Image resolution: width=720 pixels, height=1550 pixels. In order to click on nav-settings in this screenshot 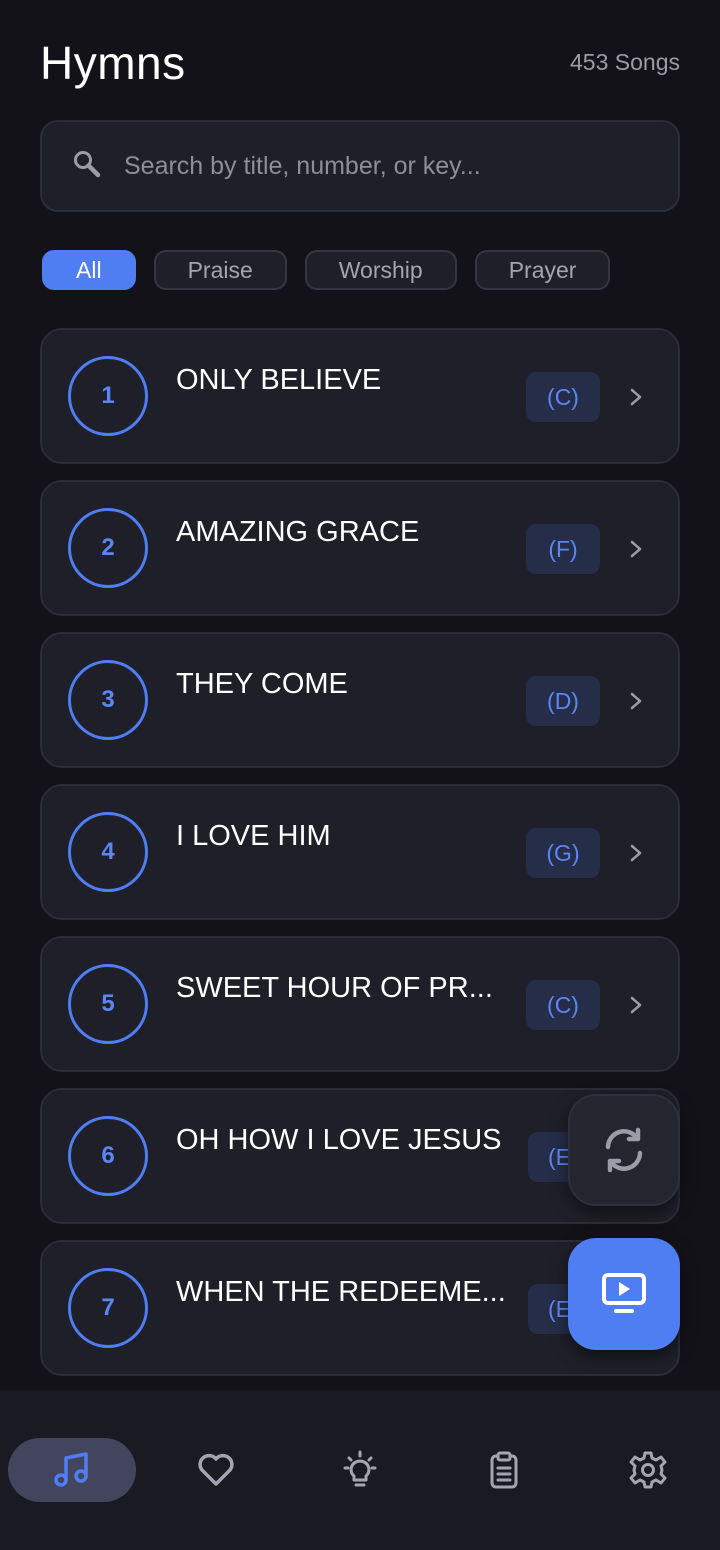, I will do `click(648, 1470)`.